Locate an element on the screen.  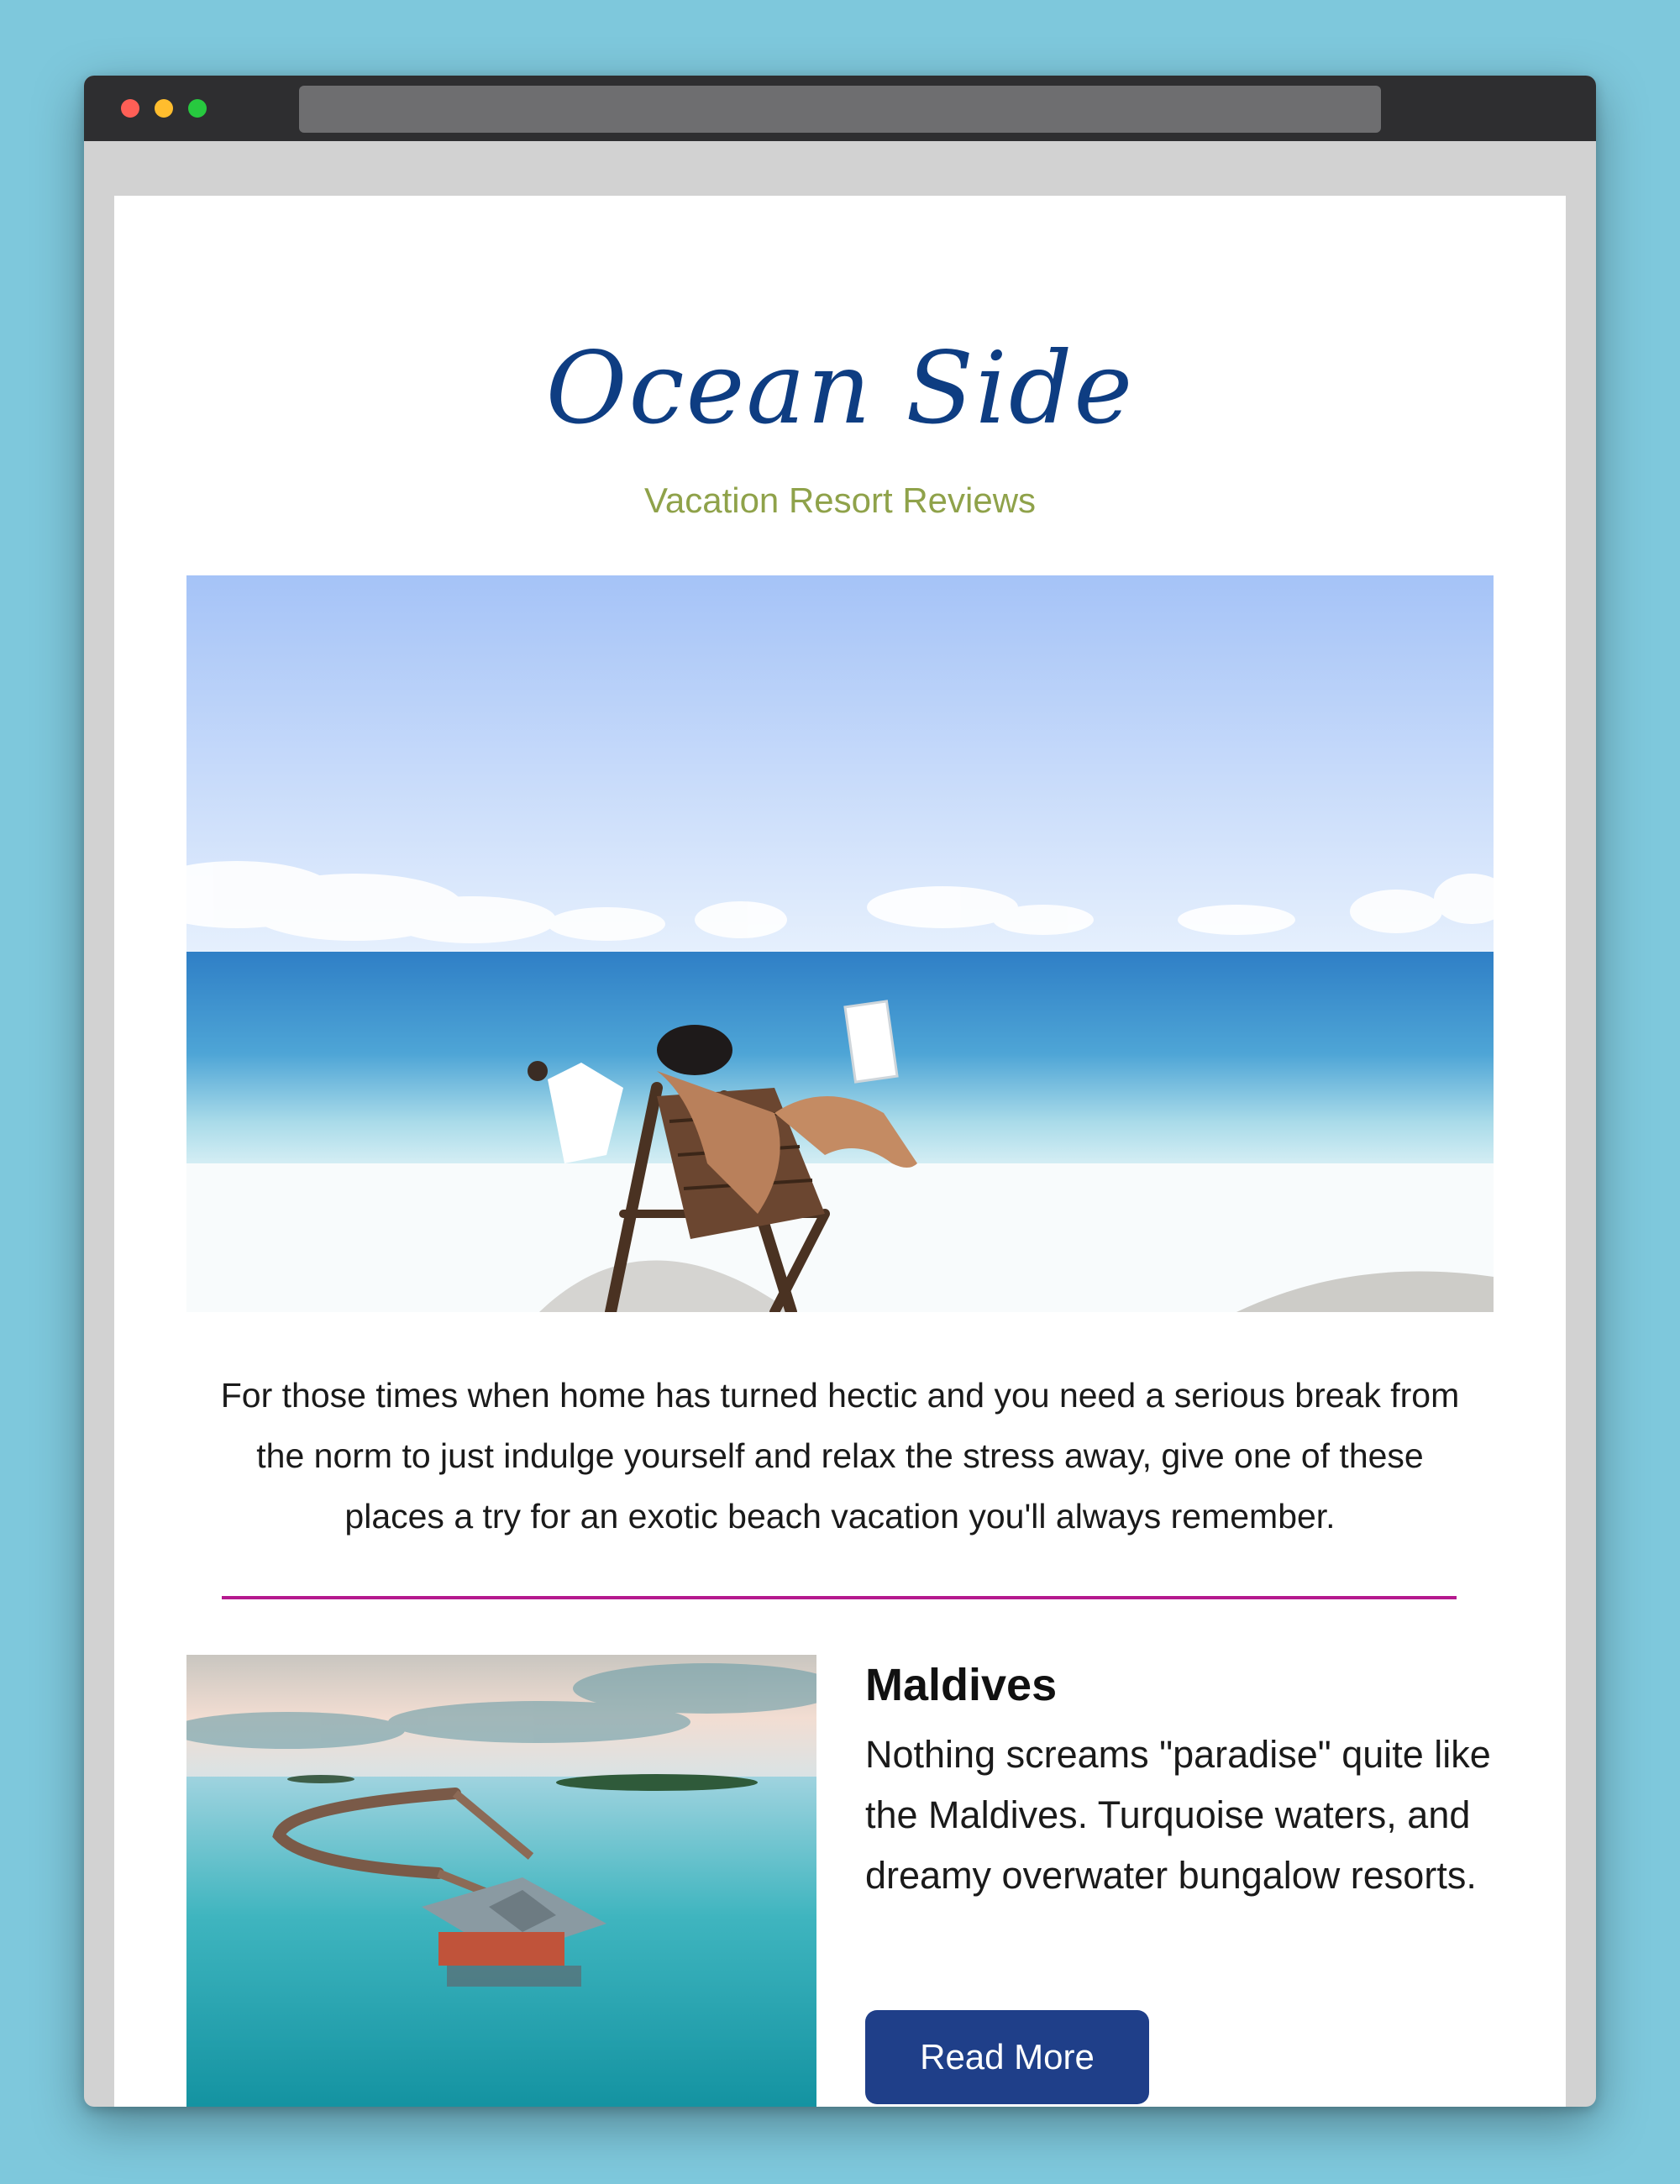
close-dot-icon is located at coordinates (130, 108).